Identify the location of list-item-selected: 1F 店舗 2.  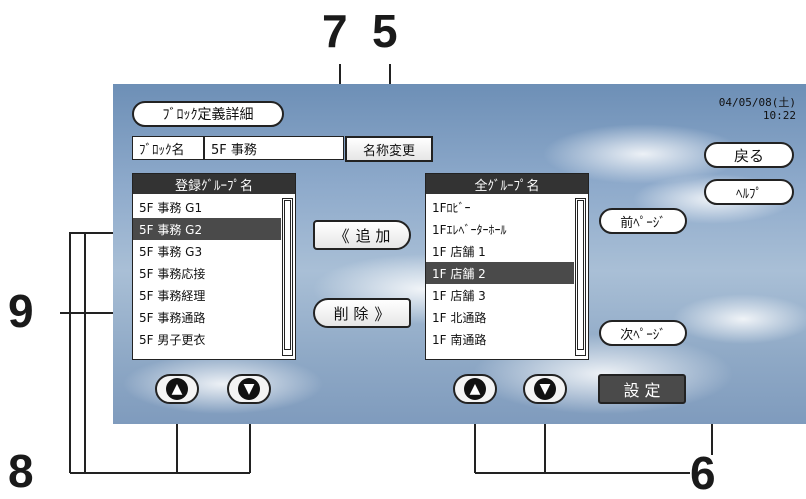
(500, 273).